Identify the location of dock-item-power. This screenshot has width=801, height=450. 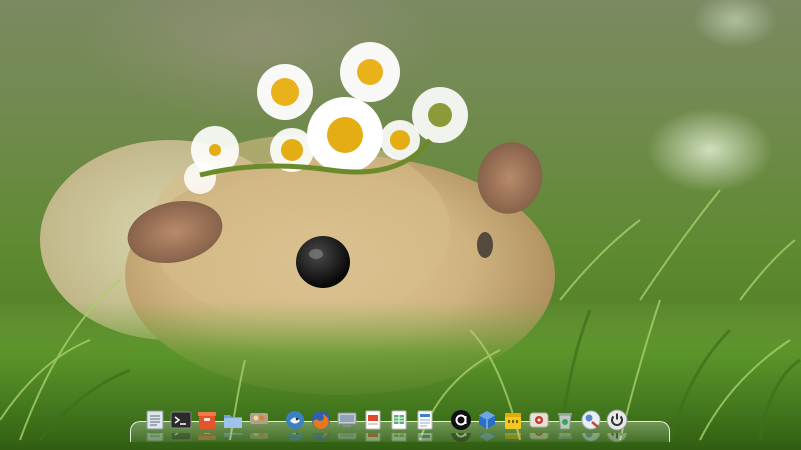
(617, 426).